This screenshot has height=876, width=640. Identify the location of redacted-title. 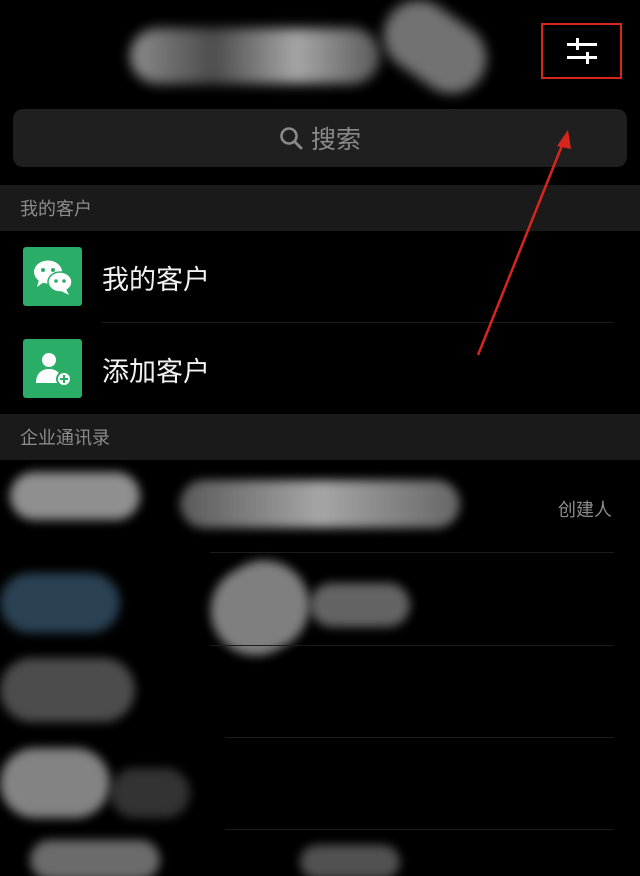
(255, 56).